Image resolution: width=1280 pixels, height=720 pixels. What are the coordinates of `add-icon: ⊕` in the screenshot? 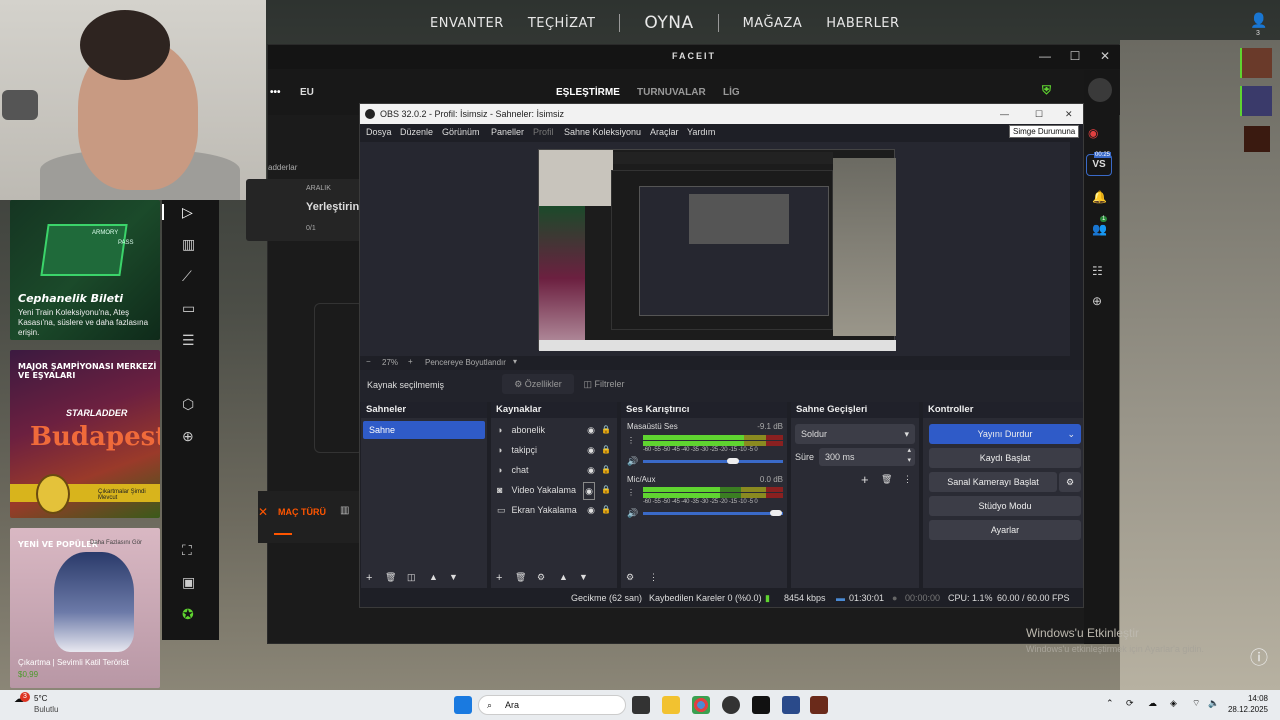 It's located at (1097, 301).